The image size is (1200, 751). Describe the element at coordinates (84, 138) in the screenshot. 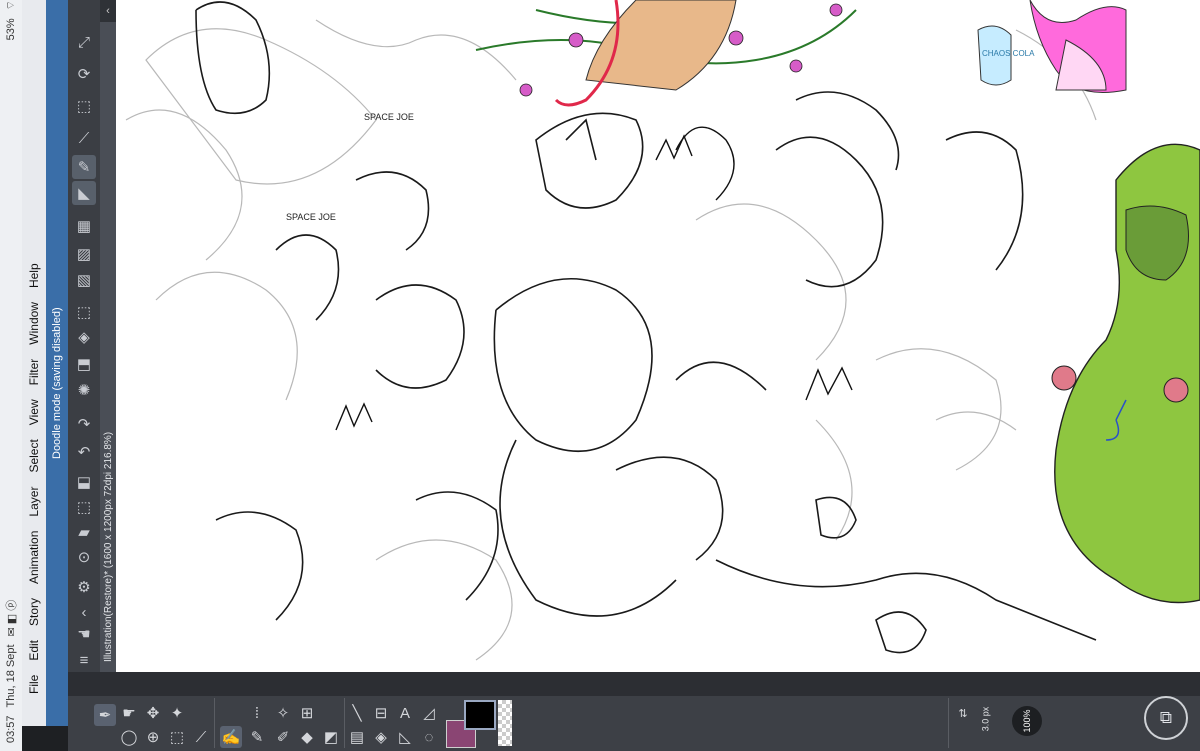

I see `pen-icon: ⟋` at that location.